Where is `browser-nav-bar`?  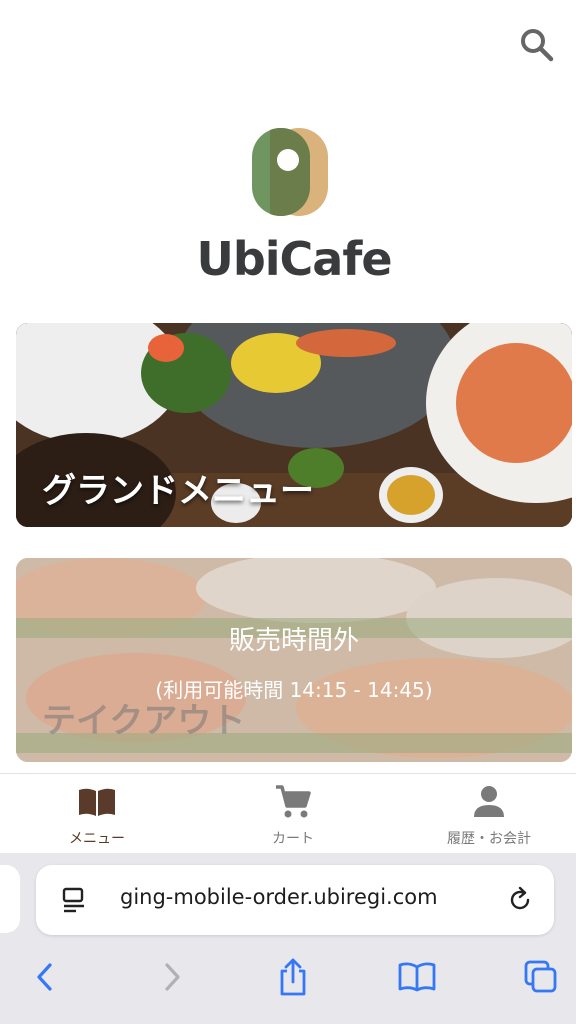
browser-nav-bar is located at coordinates (288, 977).